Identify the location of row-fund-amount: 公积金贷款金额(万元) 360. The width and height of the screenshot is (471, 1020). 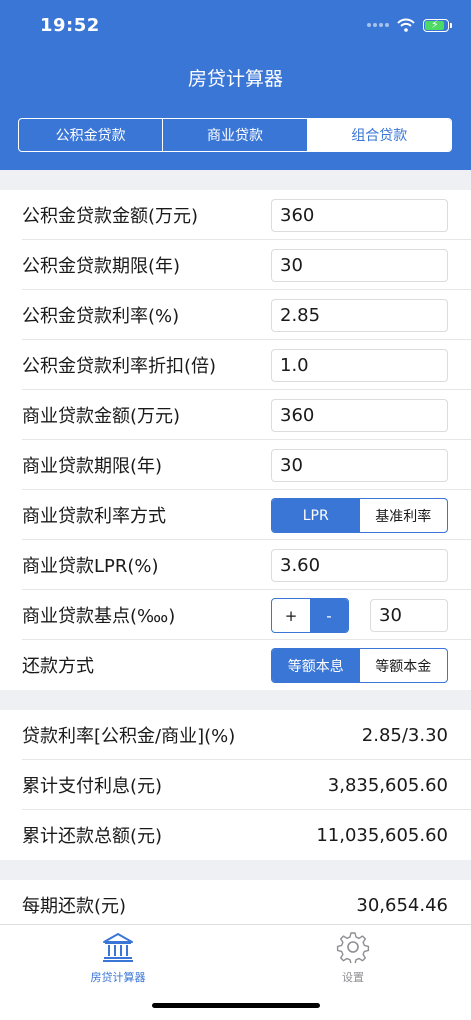
(235, 215).